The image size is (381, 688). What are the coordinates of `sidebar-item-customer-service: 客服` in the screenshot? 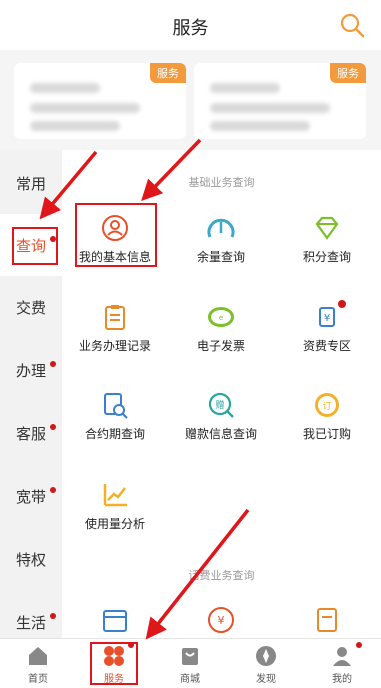 It's located at (31, 433).